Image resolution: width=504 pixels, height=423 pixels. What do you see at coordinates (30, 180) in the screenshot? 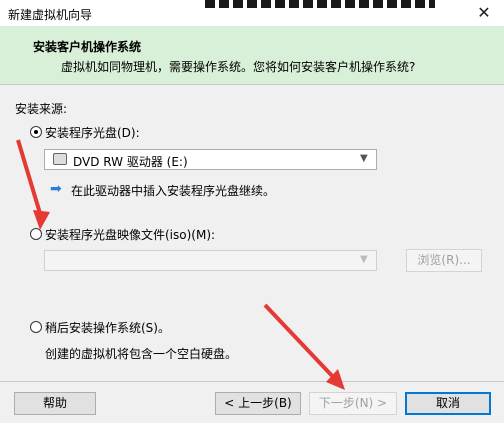
I see `annotation-arrow-1-line` at bounding box center [30, 180].